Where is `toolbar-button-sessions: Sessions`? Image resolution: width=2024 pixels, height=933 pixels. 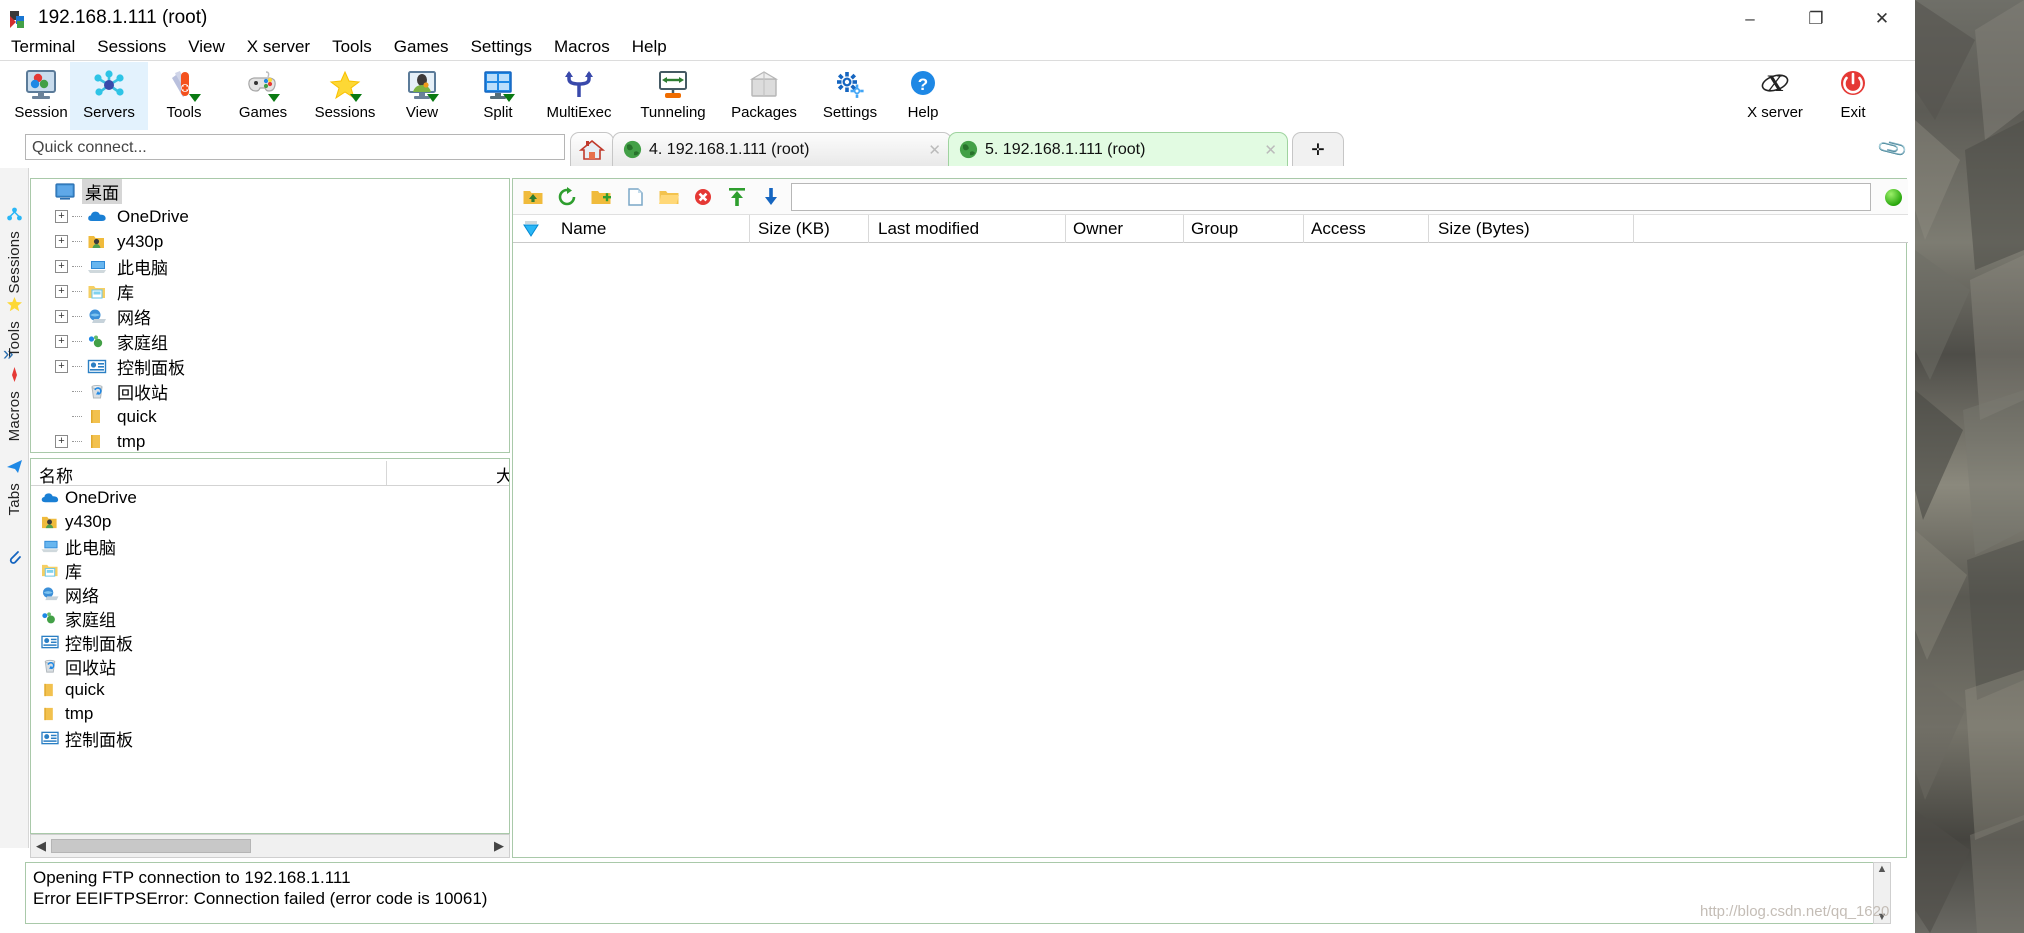
toolbar-button-sessions: Sessions is located at coordinates (345, 96).